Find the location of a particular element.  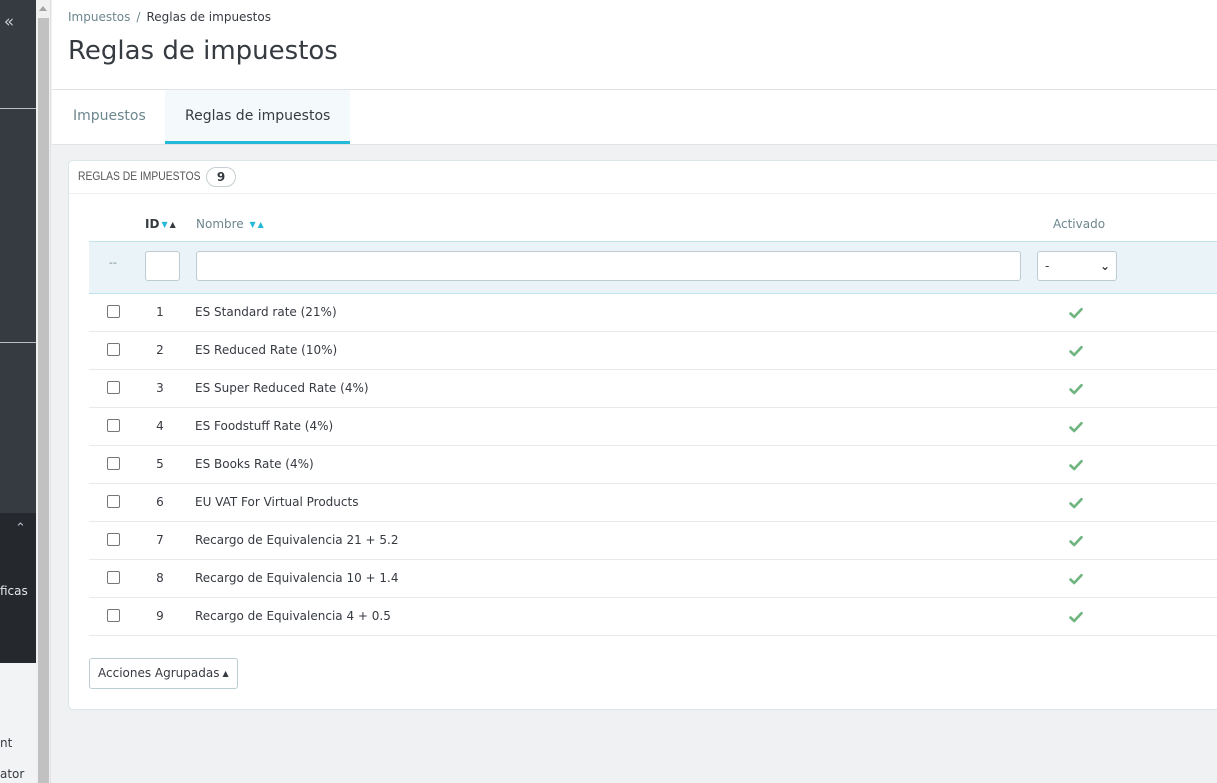

sidebar-active-section: ⌃ ficas is located at coordinates (18, 588).